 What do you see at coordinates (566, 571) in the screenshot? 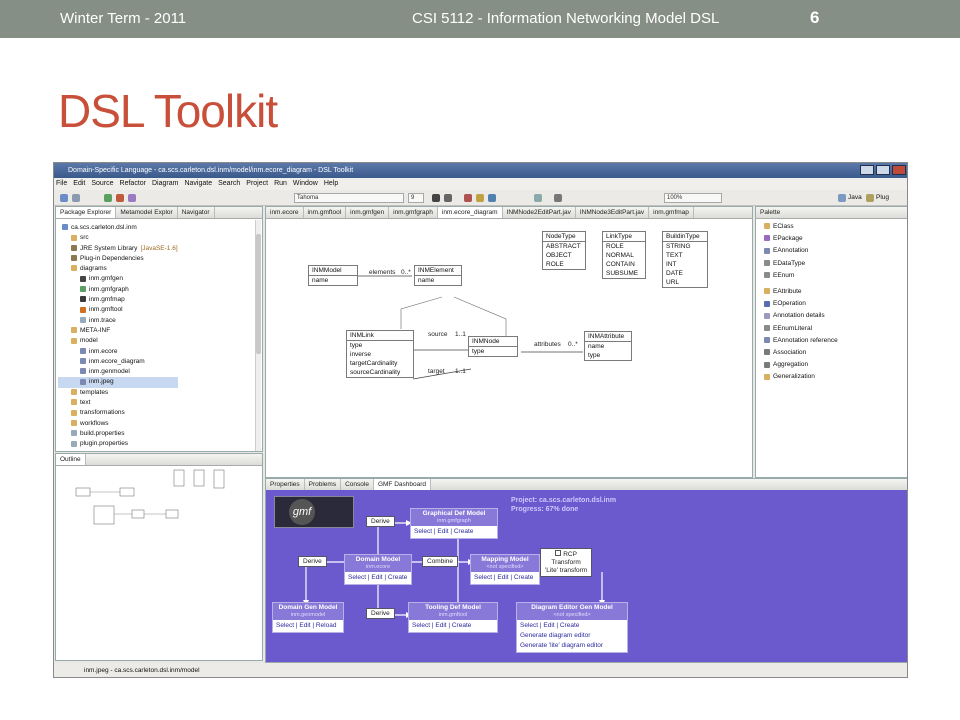
I see `lite-transform-link: 'Lite' transform` at bounding box center [566, 571].